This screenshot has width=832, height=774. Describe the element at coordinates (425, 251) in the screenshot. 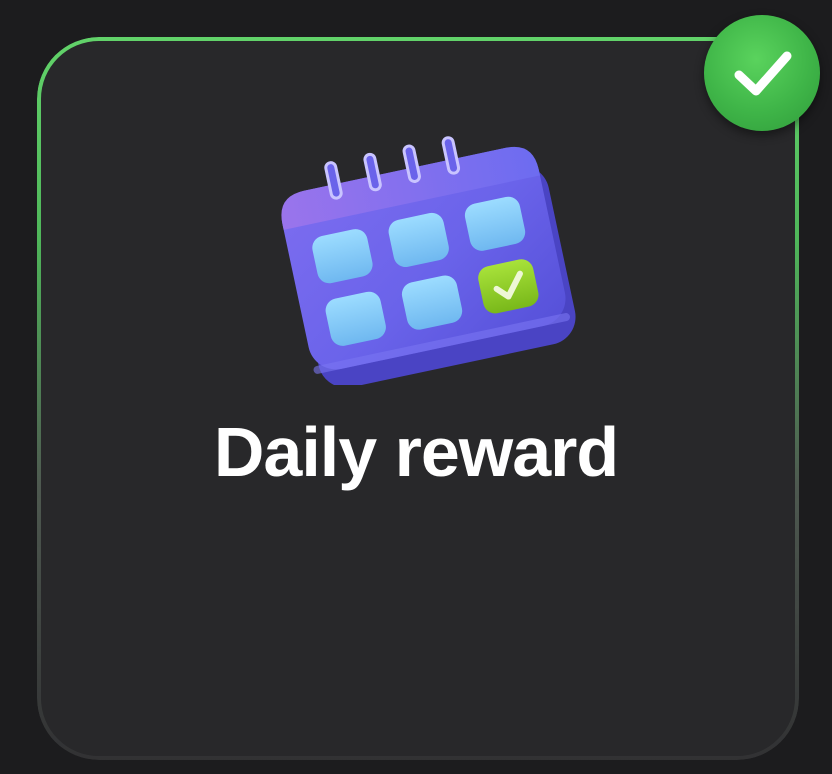

I see `calendar-icon` at that location.